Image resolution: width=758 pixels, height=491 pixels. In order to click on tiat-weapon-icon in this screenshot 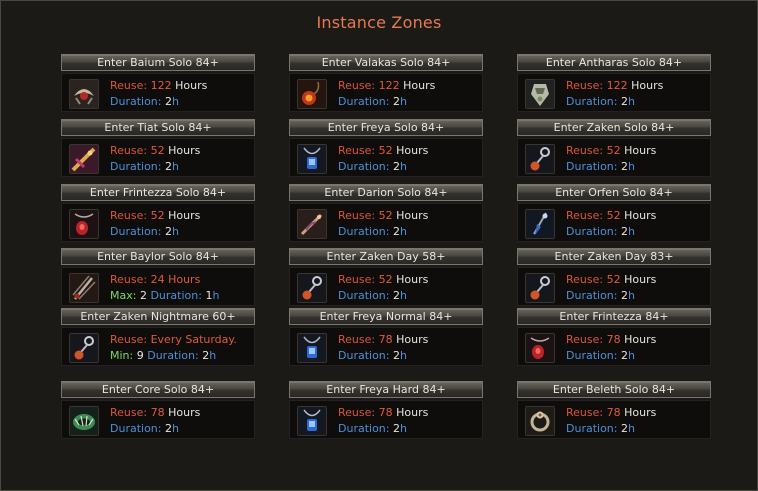, I will do `click(84, 159)`.